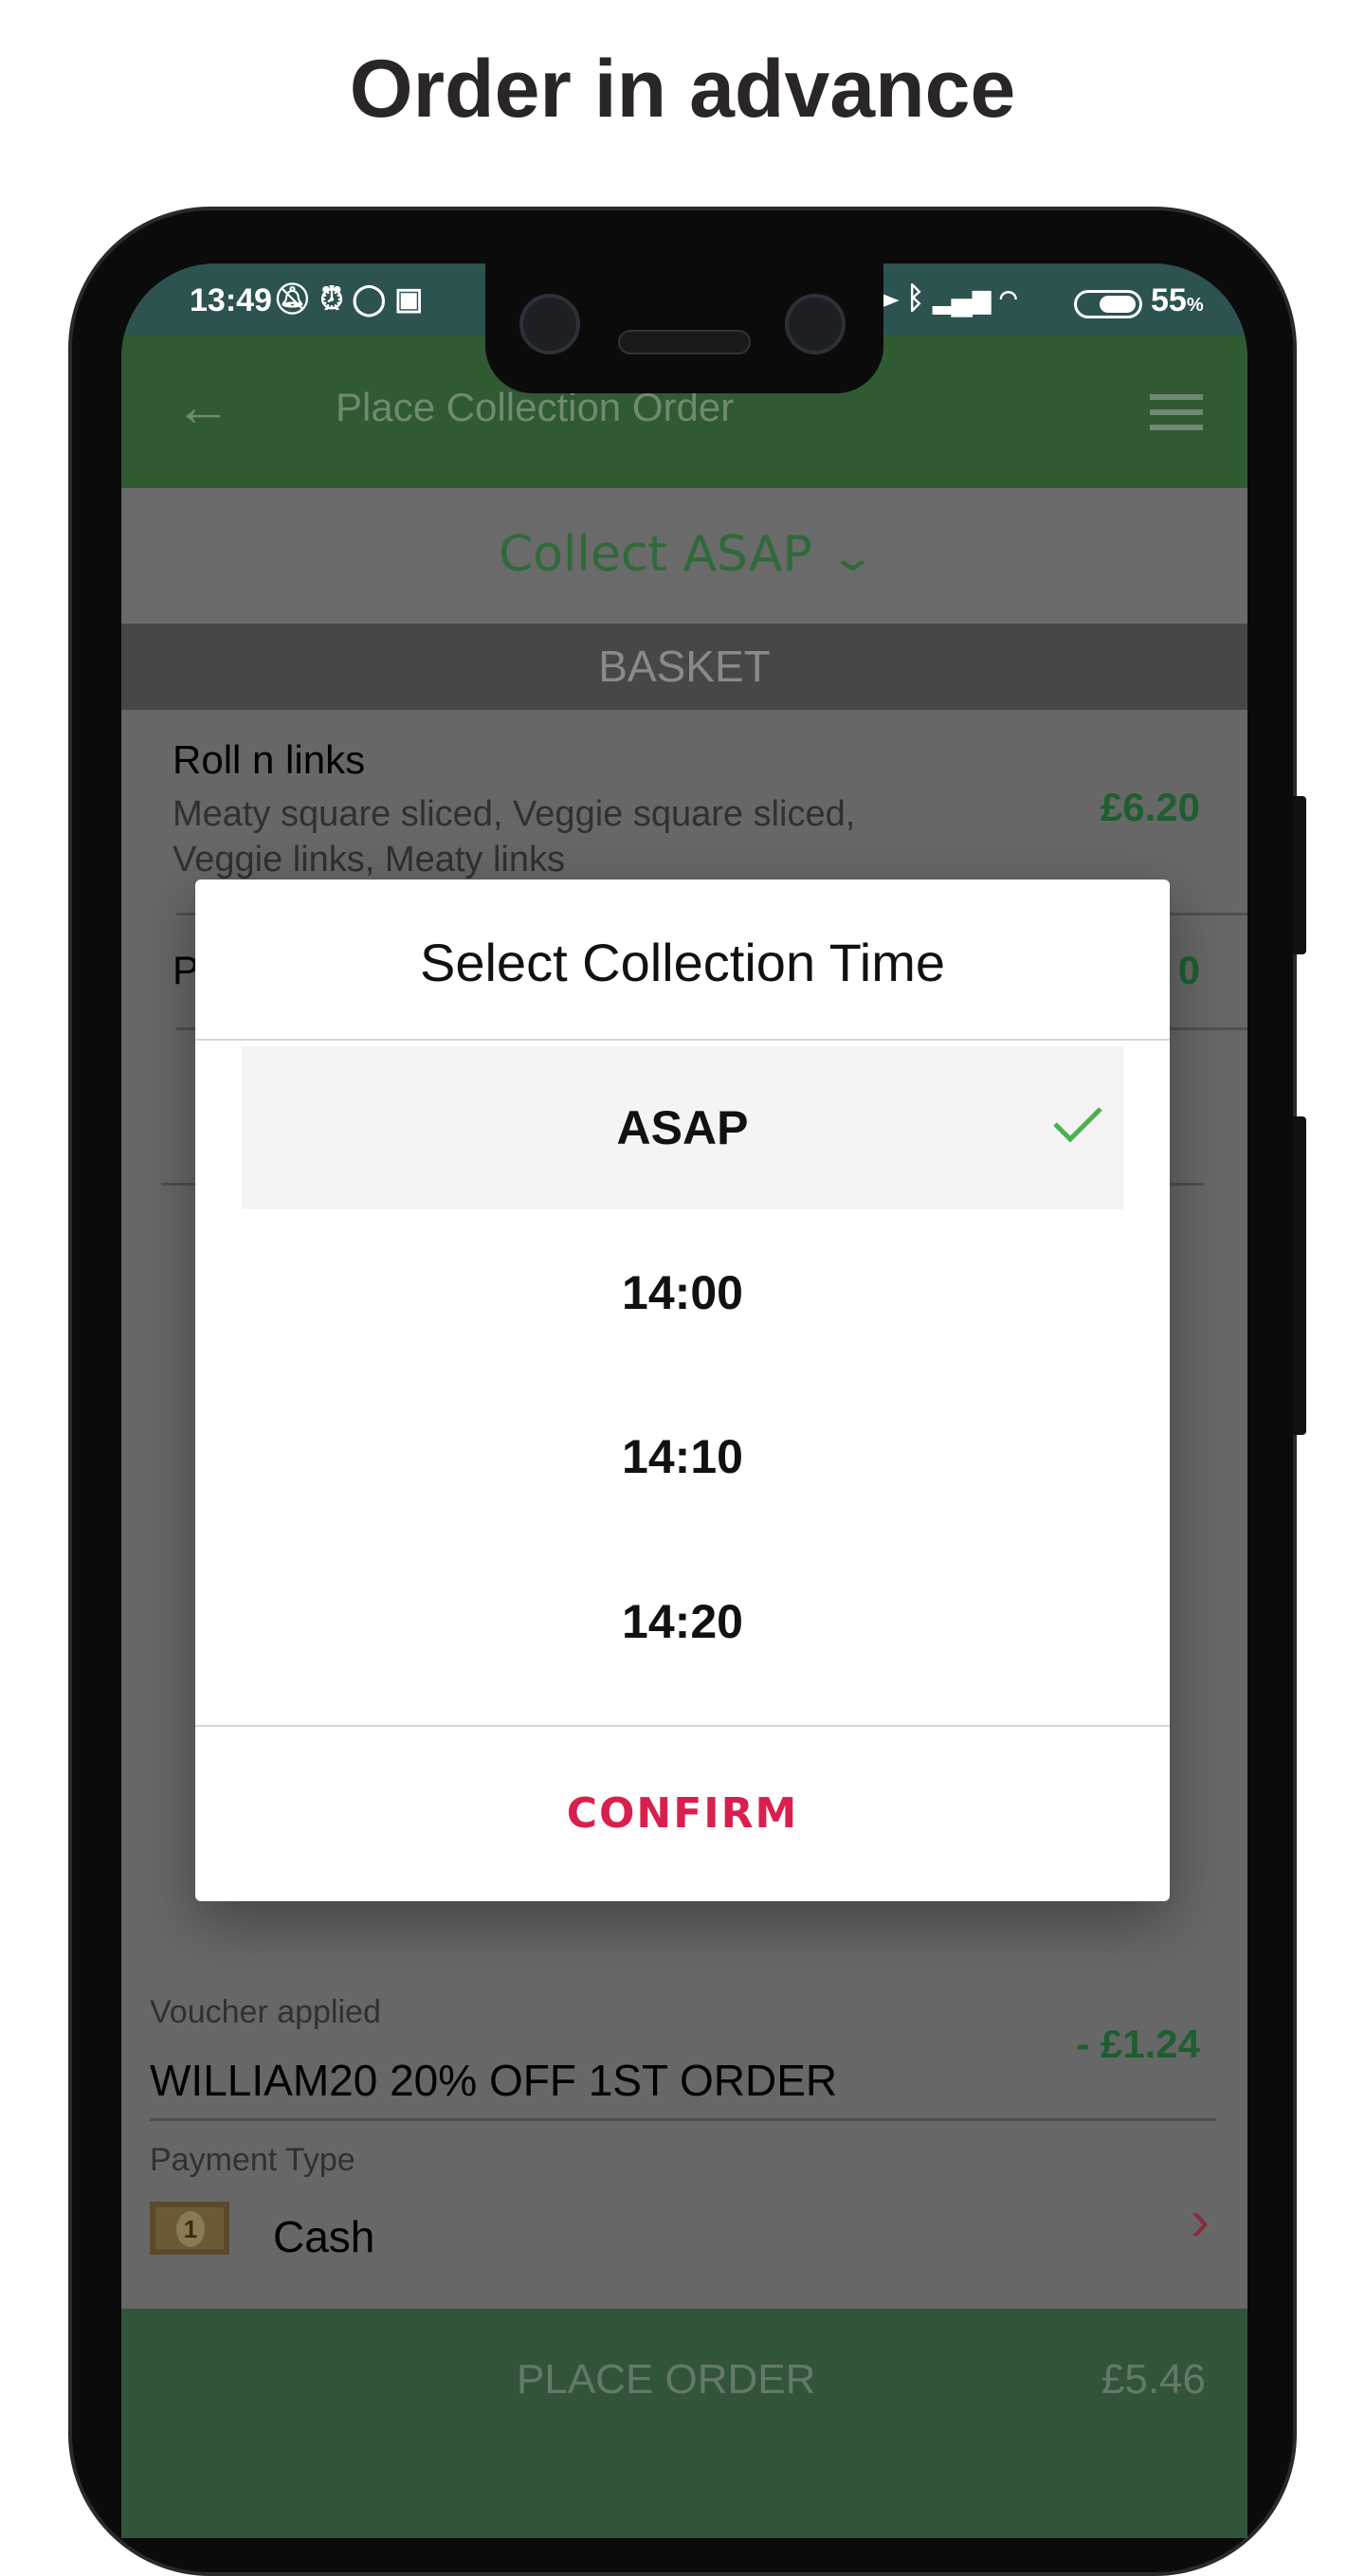  I want to click on voucher-label: Voucher applied, so click(265, 2012).